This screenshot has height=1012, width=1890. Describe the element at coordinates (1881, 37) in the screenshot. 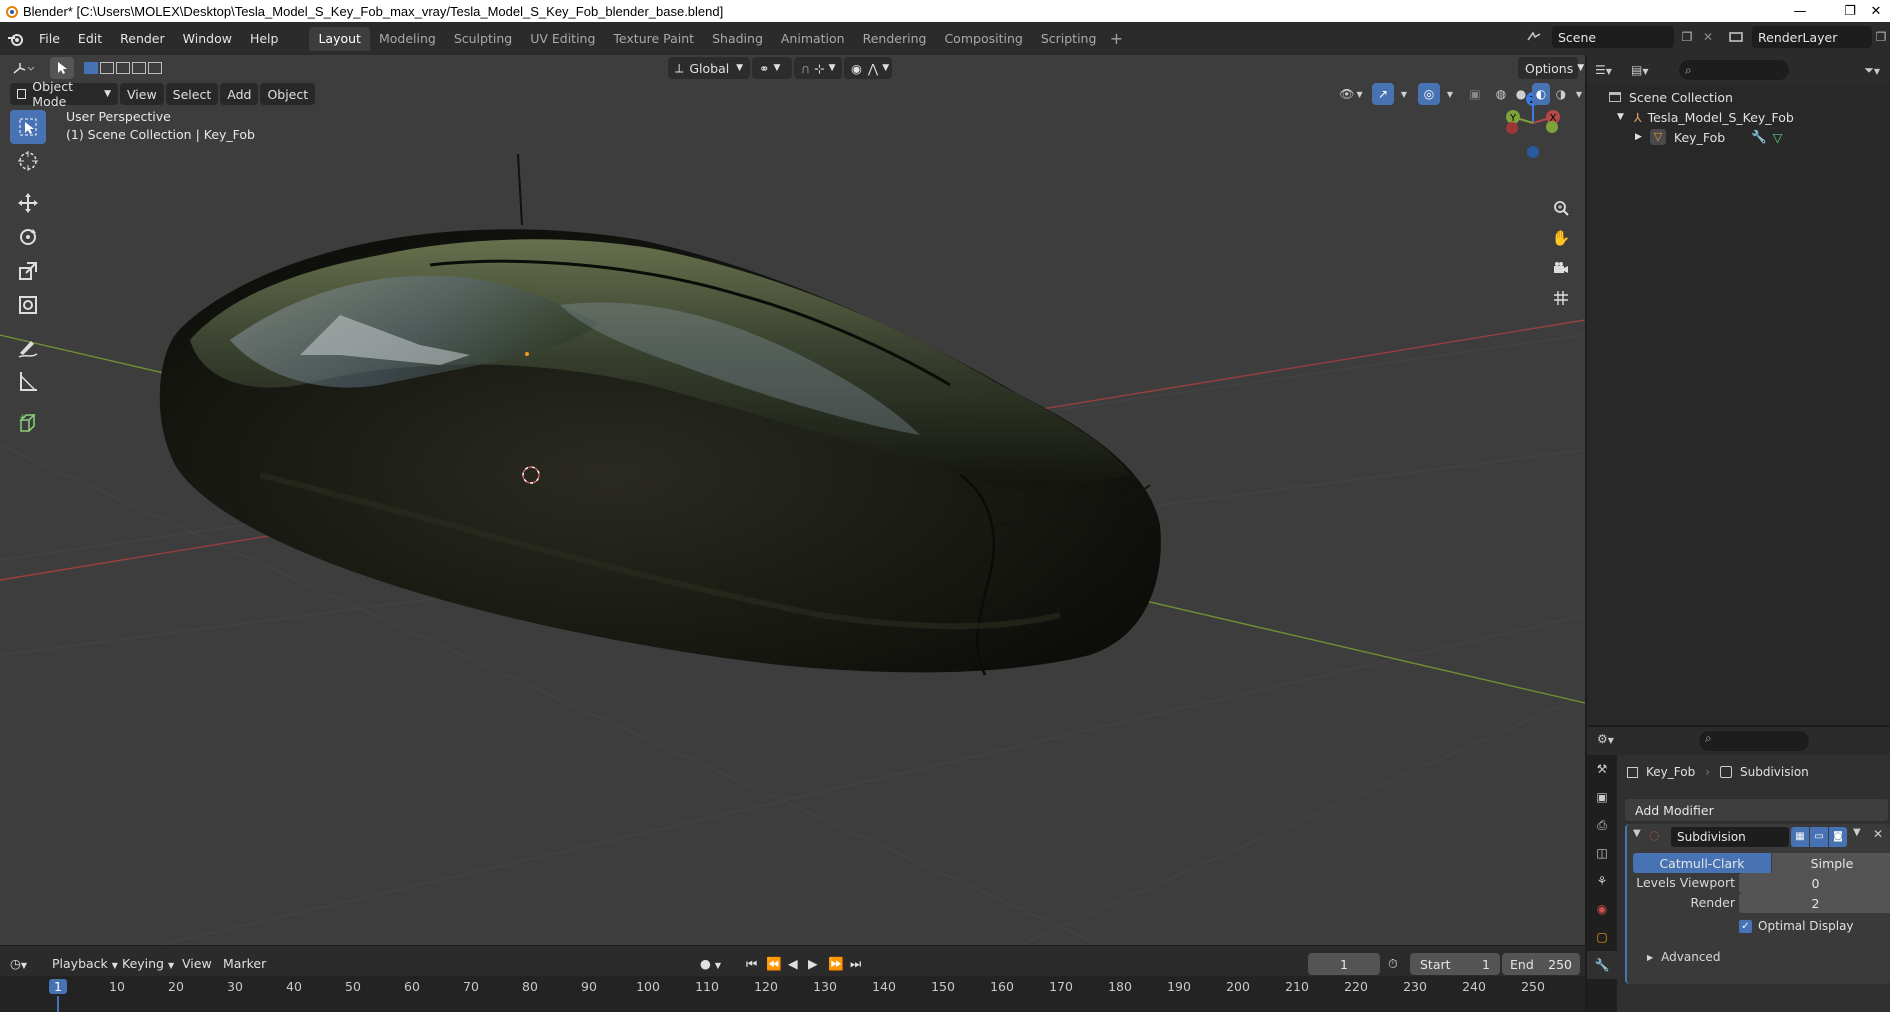

I see `new-view-layer-button: ❐` at that location.